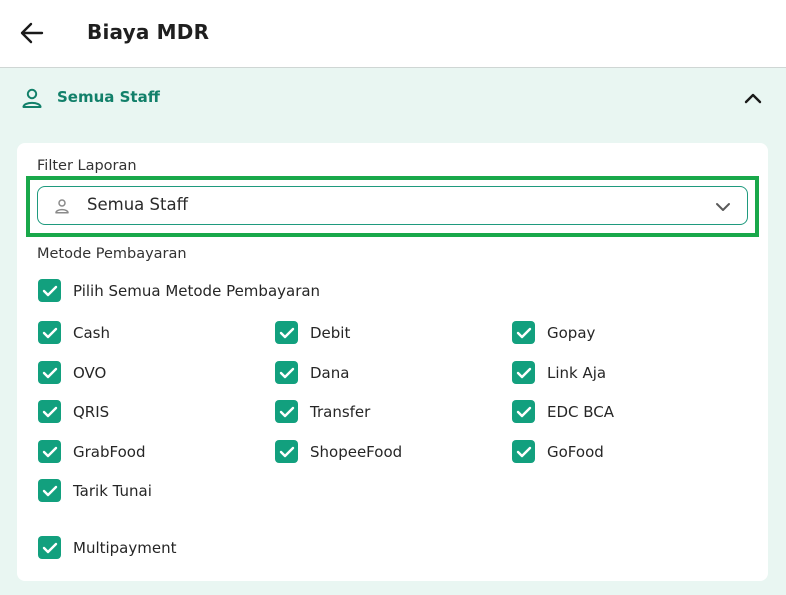  What do you see at coordinates (340, 411) in the screenshot?
I see `checkbox-label: Transfer` at bounding box center [340, 411].